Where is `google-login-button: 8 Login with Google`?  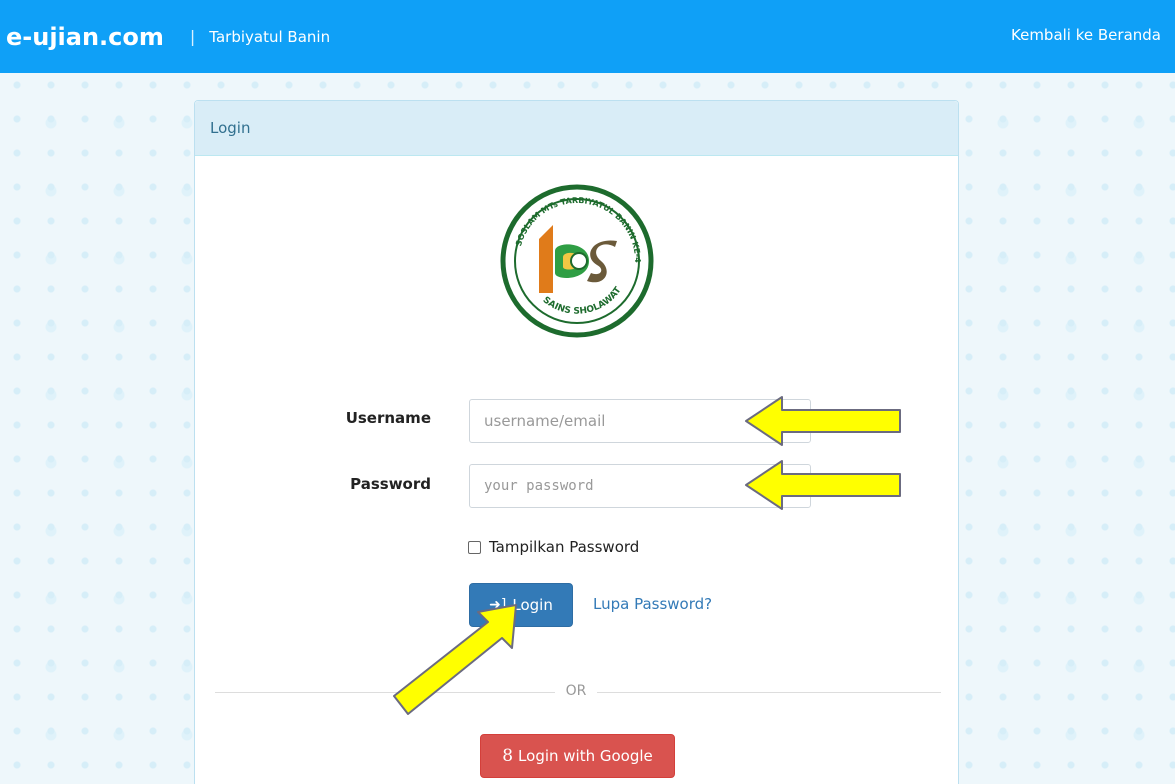
google-login-button: 8 Login with Google is located at coordinates (577, 756).